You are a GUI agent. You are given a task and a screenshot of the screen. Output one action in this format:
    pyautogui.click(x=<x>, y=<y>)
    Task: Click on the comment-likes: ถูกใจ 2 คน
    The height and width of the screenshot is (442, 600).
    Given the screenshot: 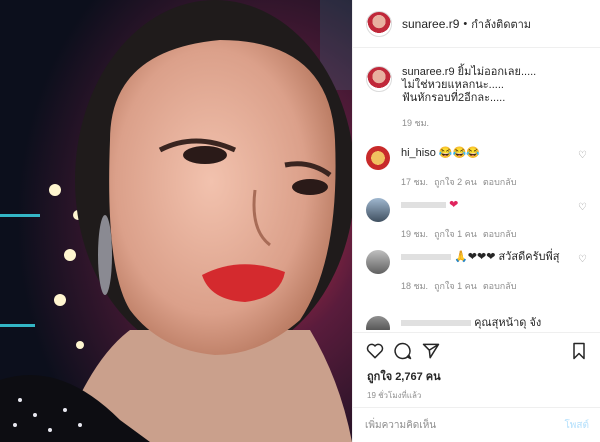 What is the action you would take?
    pyautogui.click(x=455, y=182)
    